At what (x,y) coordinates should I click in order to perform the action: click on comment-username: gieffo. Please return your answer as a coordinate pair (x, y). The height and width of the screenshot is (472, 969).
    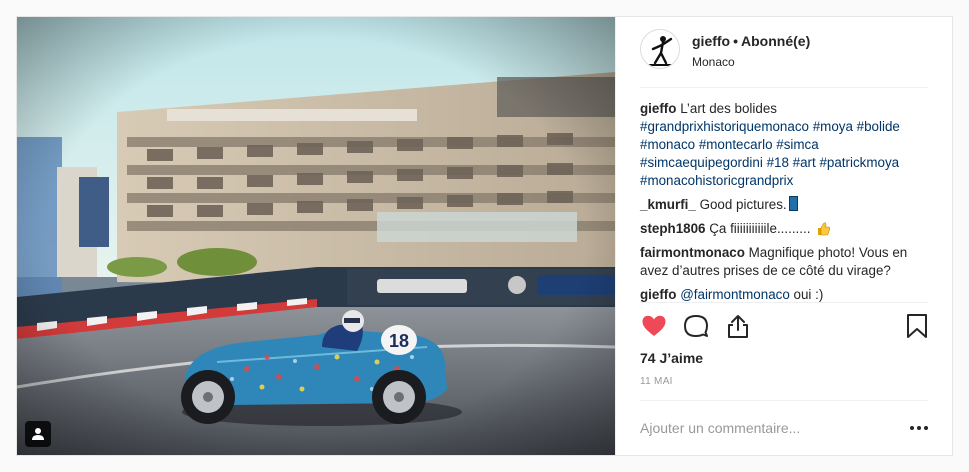
    Looking at the image, I should click on (658, 294).